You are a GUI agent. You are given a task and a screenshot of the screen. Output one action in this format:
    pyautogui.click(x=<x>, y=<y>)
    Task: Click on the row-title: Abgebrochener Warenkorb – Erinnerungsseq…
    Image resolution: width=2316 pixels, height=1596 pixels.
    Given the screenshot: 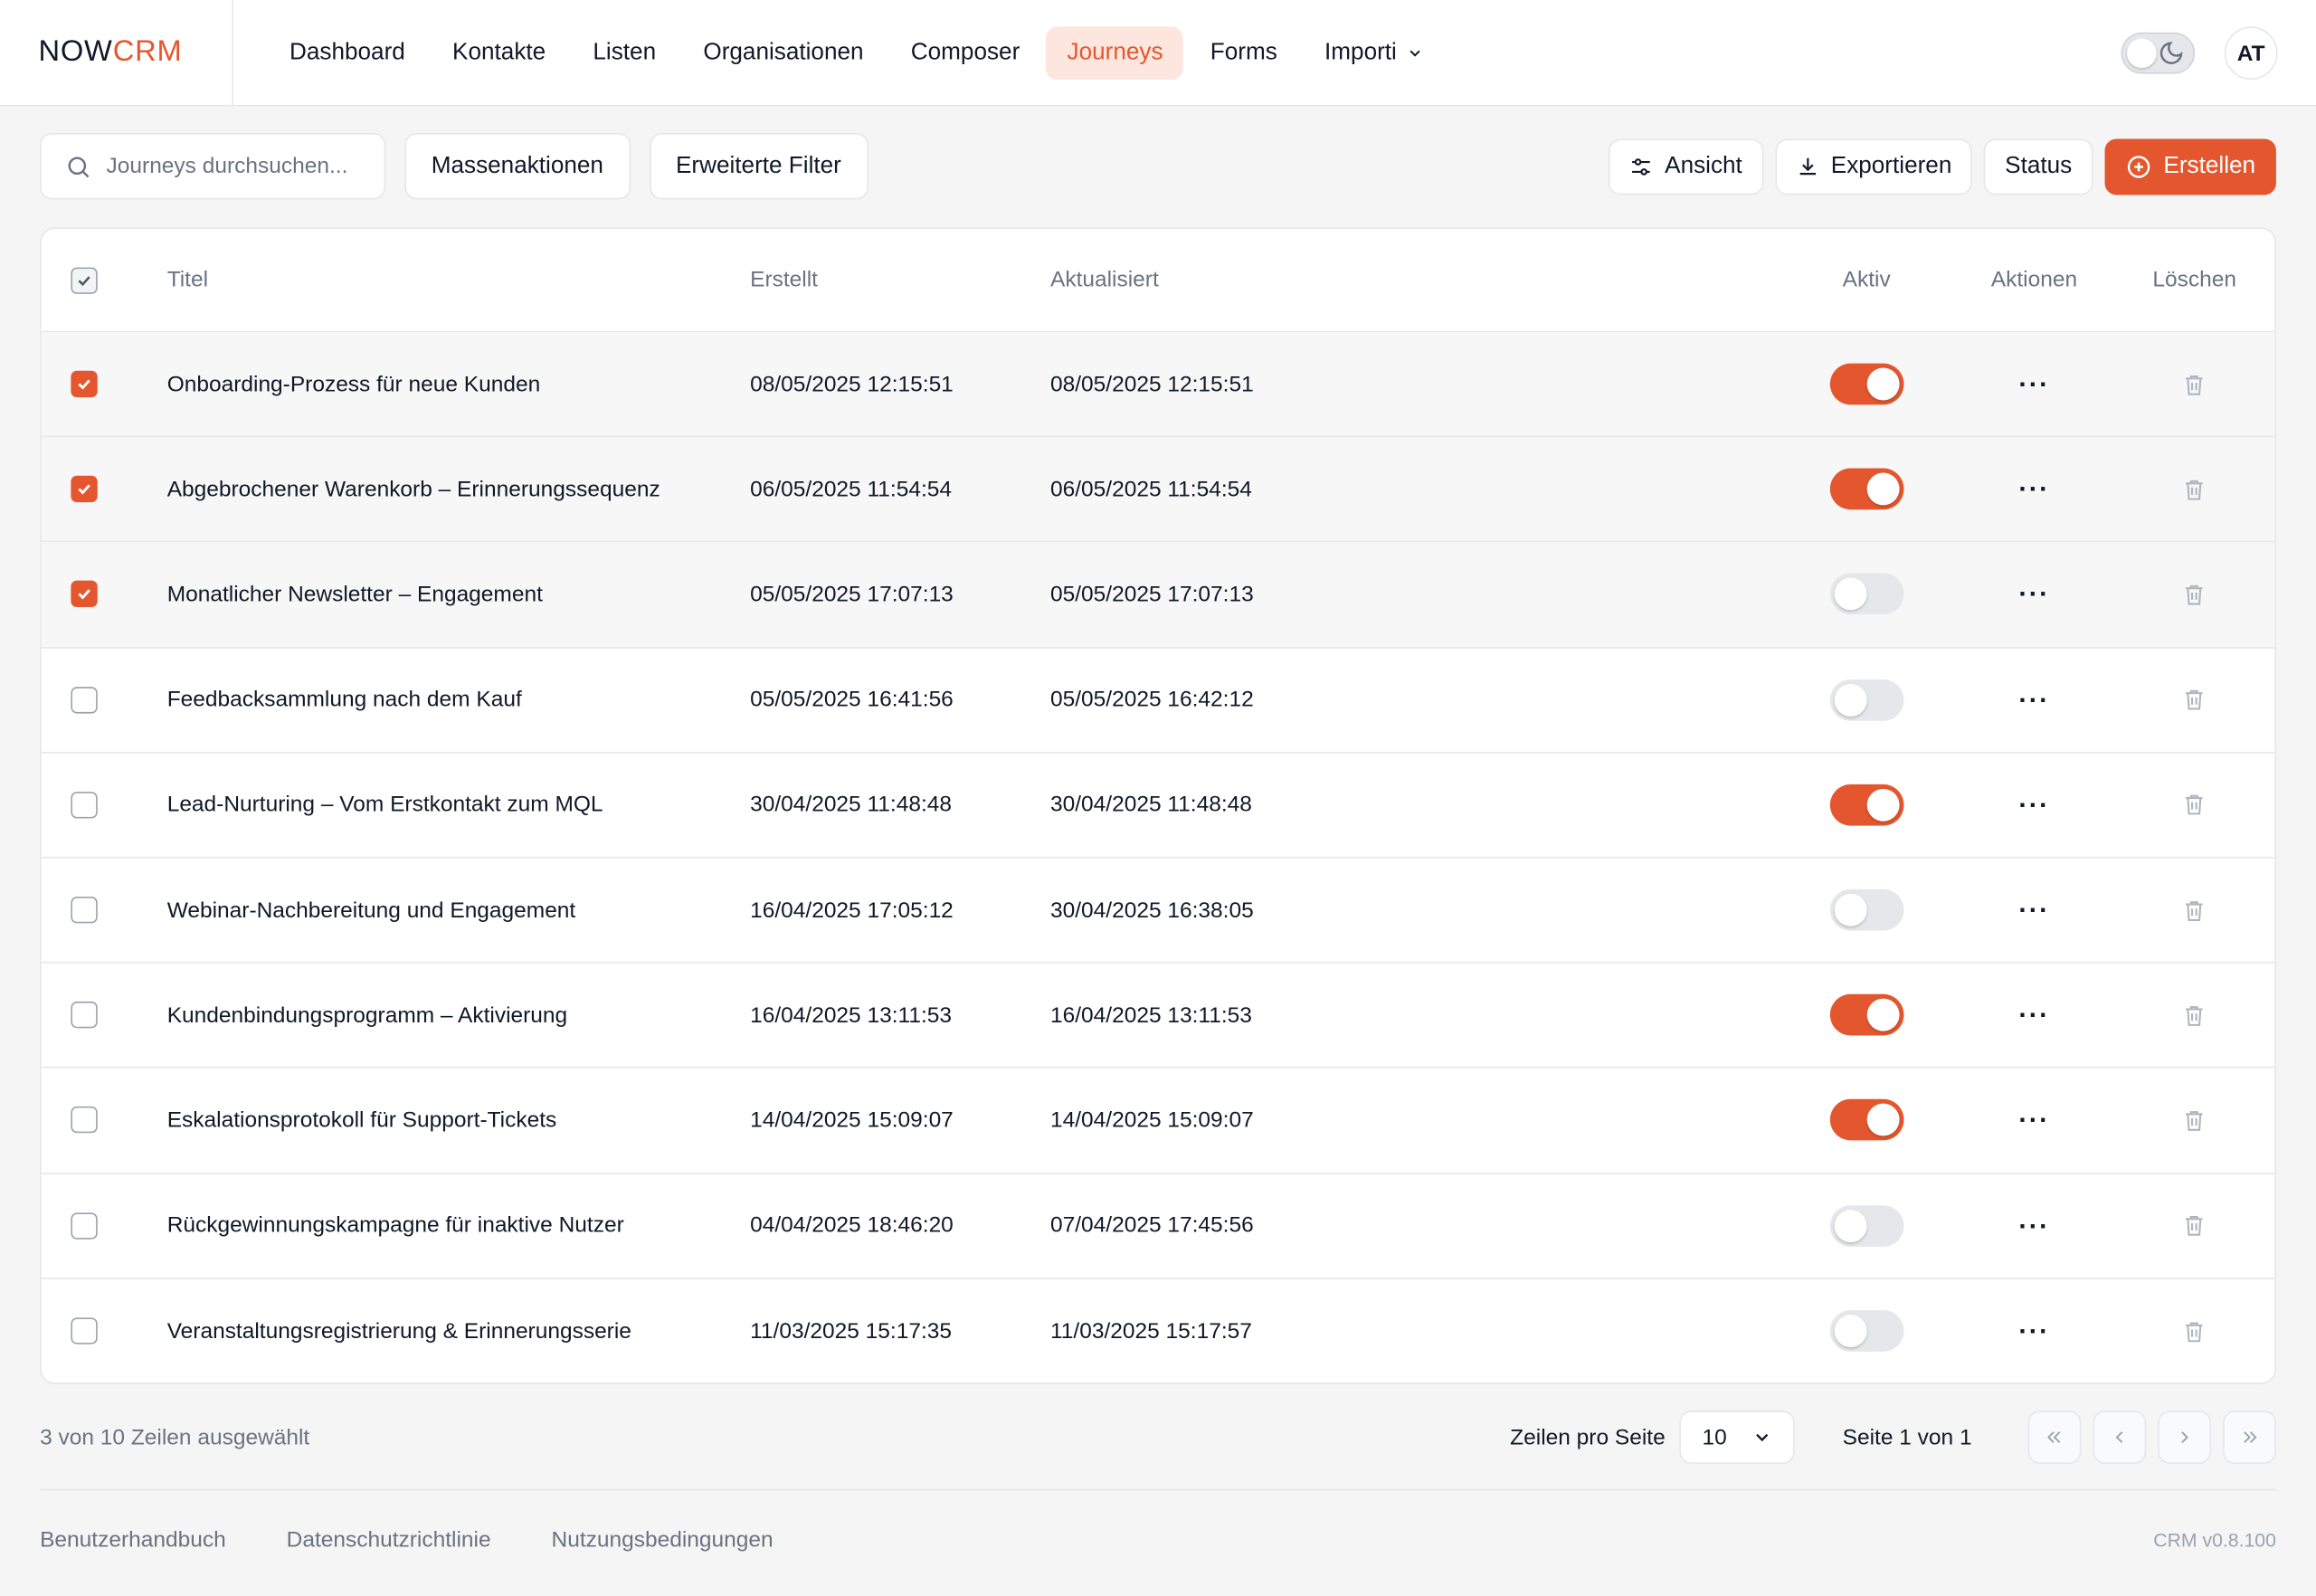 What is the action you would take?
    pyautogui.click(x=458, y=490)
    